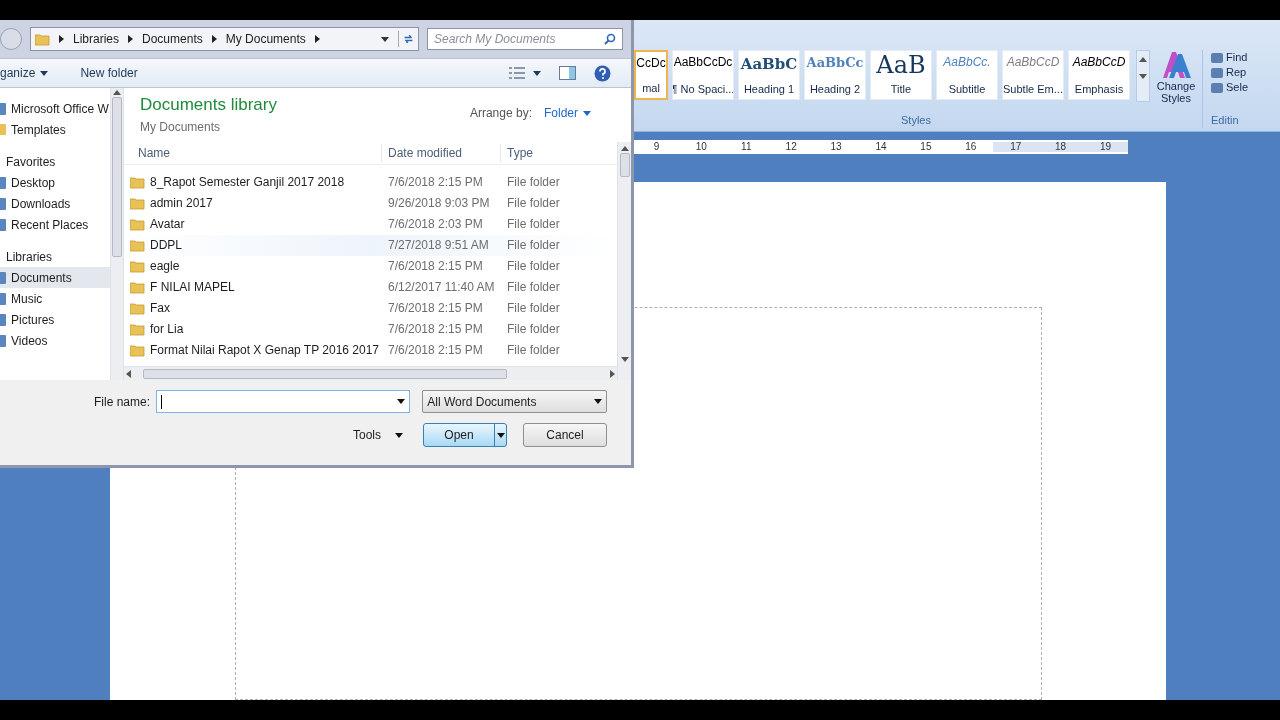  What do you see at coordinates (901, 75) in the screenshot?
I see `style-gallery-item: AaB Title` at bounding box center [901, 75].